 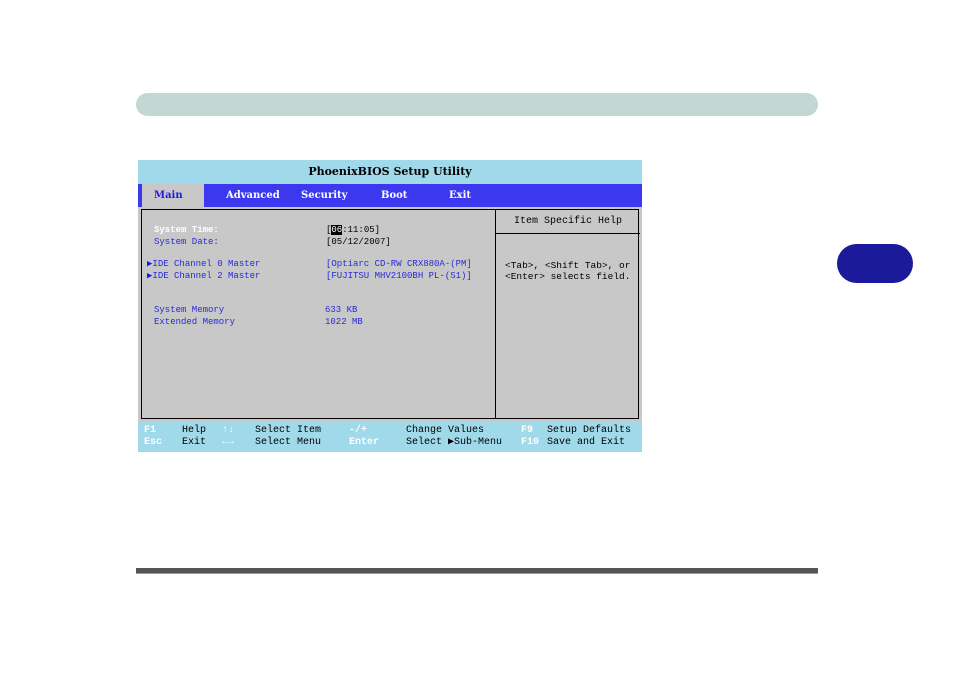 What do you see at coordinates (153, 442) in the screenshot?
I see `esc-key: Esc` at bounding box center [153, 442].